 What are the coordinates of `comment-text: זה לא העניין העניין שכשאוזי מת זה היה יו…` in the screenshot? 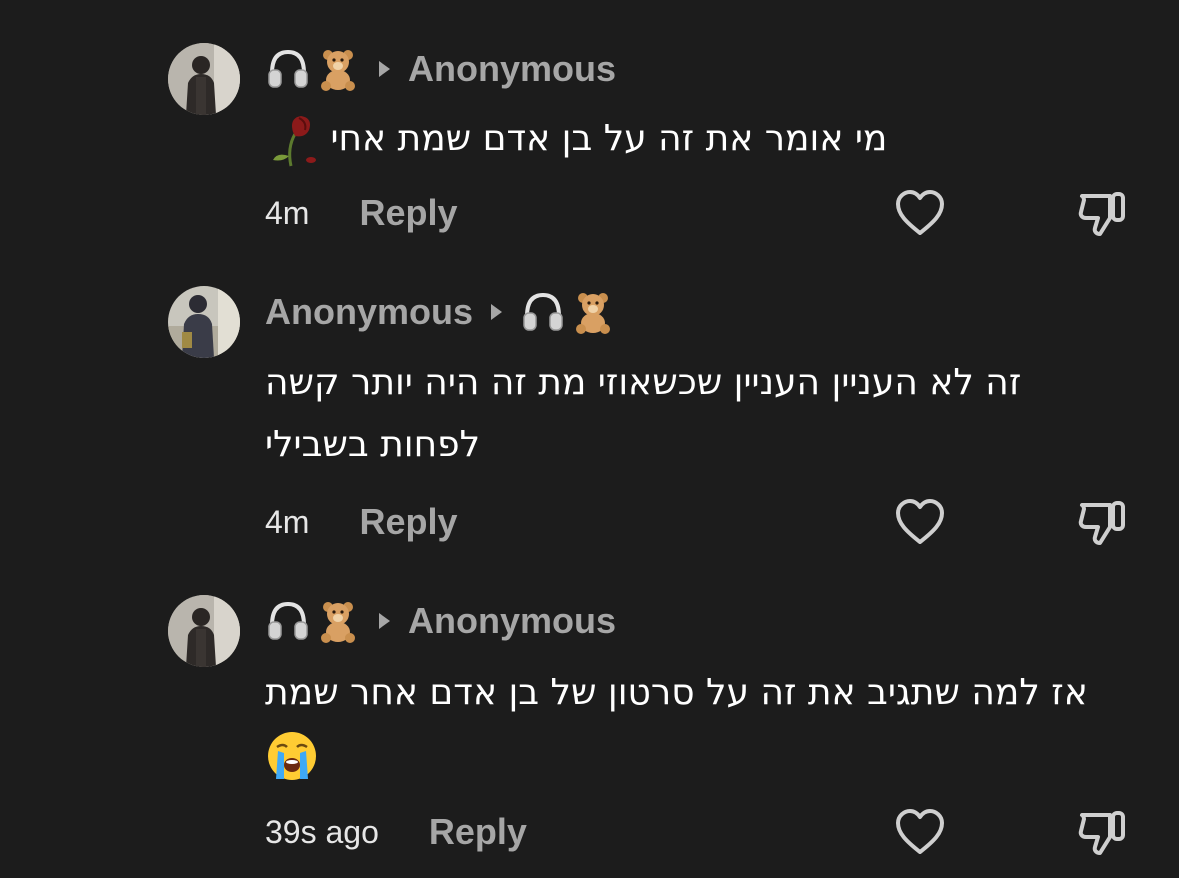 It's located at (643, 413).